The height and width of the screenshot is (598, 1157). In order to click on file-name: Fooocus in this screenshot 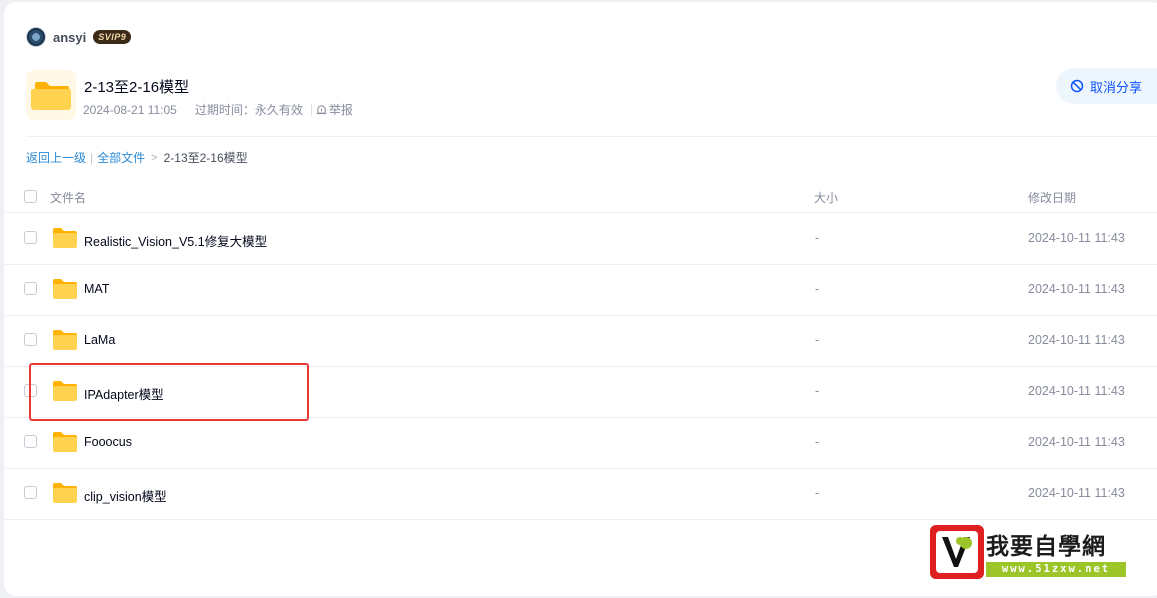, I will do `click(108, 442)`.